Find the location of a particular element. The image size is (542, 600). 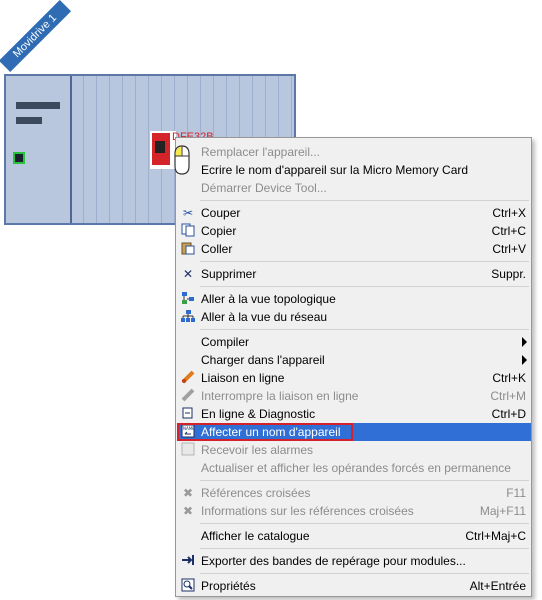

menu-item-compile: Compiler is located at coordinates (354, 342).